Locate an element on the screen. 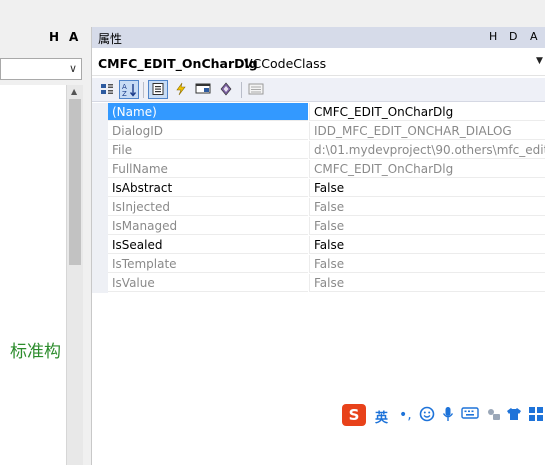 This screenshot has width=545, height=465. alphabetical-icon: AZ is located at coordinates (129, 89).